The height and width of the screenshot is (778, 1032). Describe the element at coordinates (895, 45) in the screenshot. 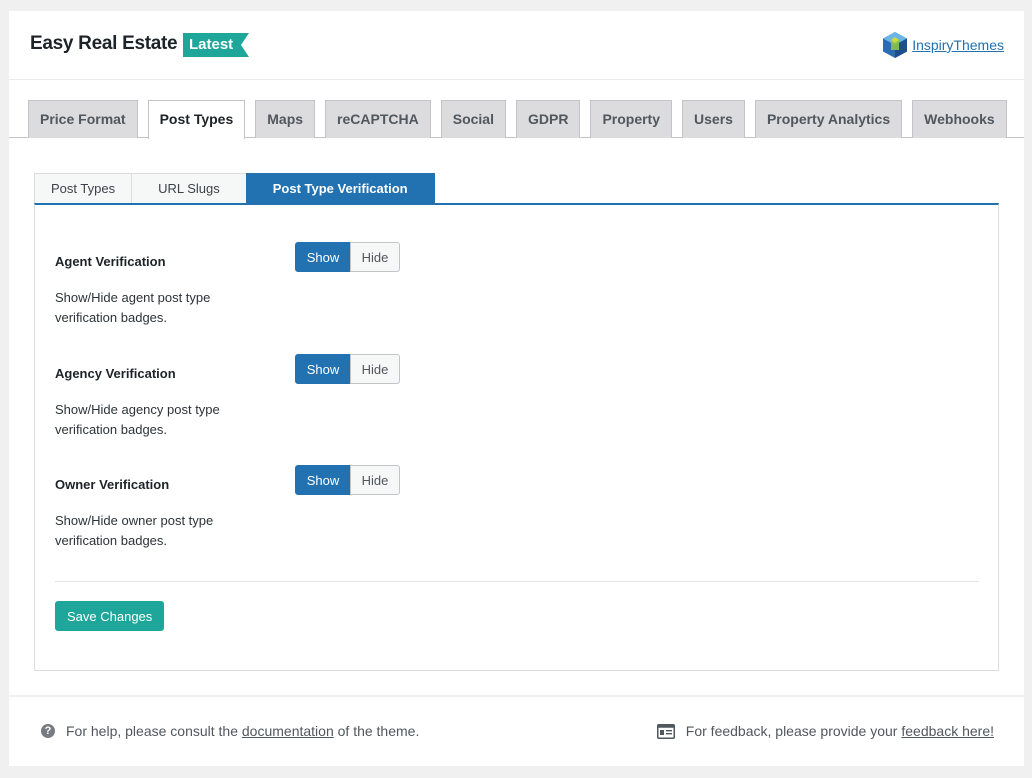

I see `inspiry-logo-icon` at that location.